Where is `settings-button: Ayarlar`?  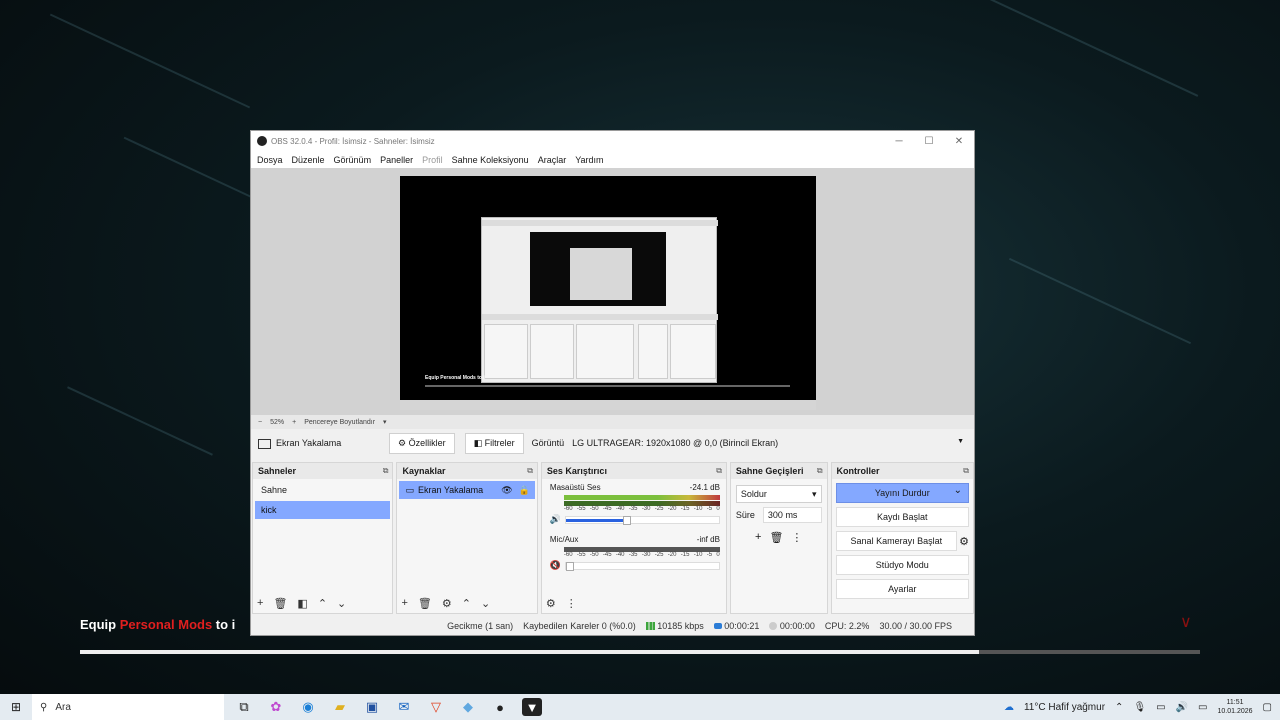
settings-button: Ayarlar is located at coordinates (902, 589).